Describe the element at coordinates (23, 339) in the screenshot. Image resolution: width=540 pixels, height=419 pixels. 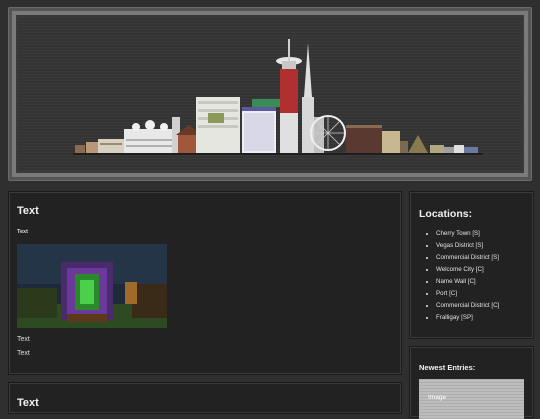
I see `post-text-line-1: Text` at that location.